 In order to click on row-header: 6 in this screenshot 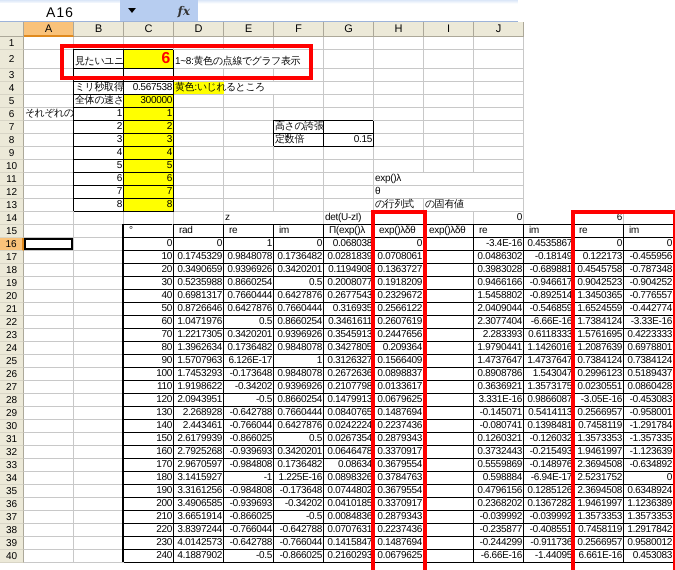, I will do `click(12, 114)`.